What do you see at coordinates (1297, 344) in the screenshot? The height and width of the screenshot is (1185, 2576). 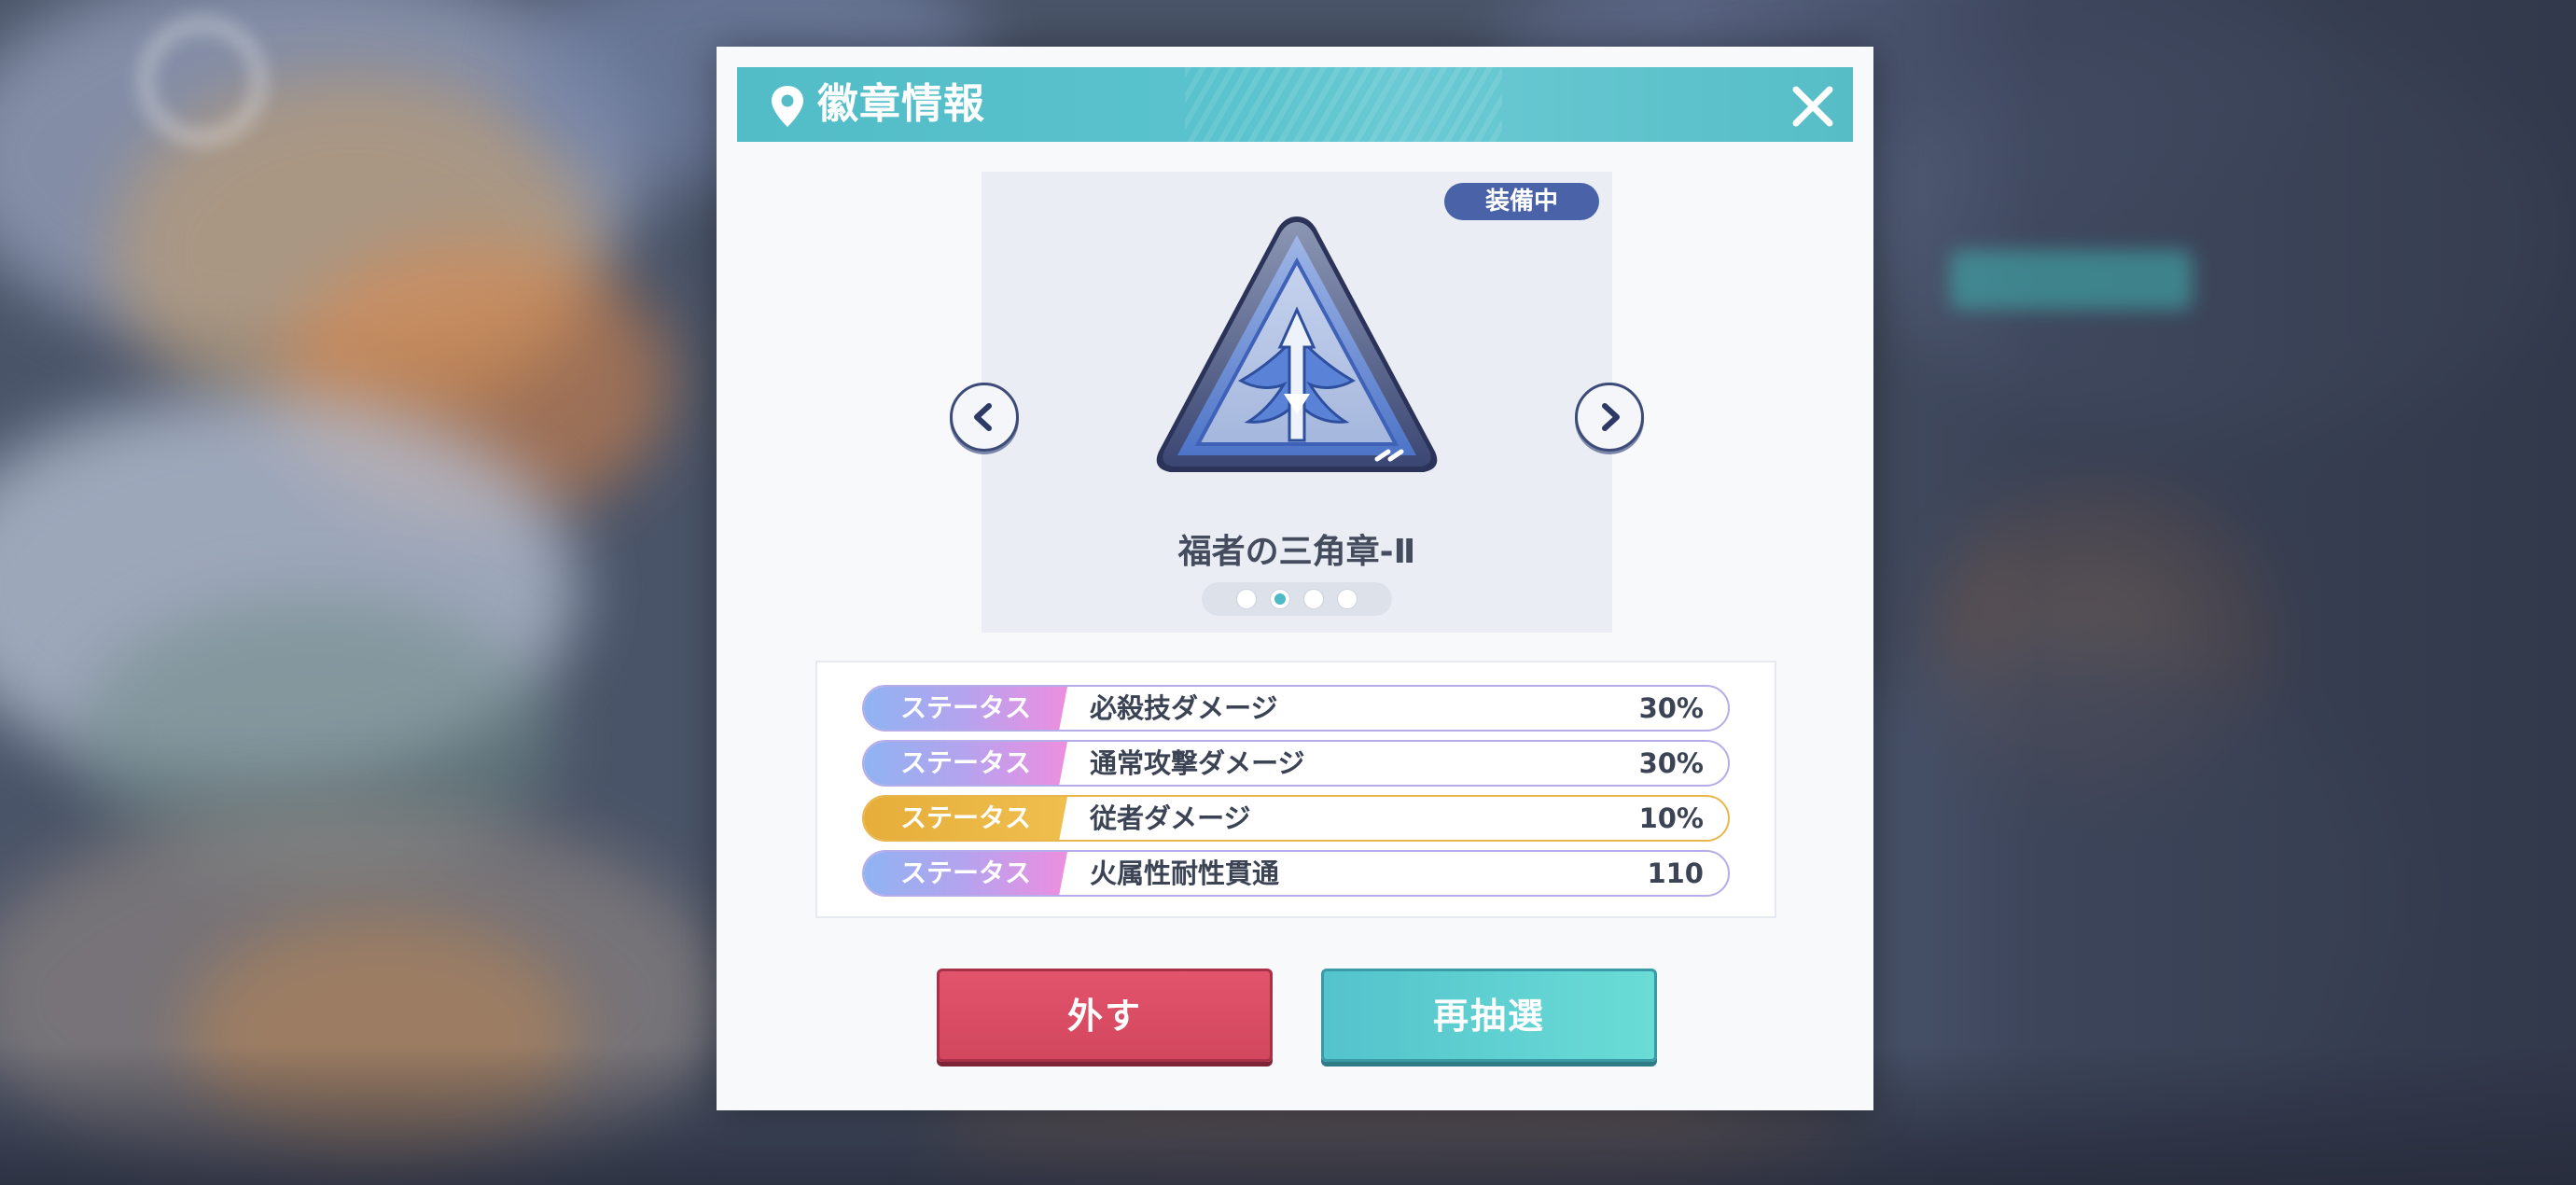 I see `winged-triangle-emblem-icon` at bounding box center [1297, 344].